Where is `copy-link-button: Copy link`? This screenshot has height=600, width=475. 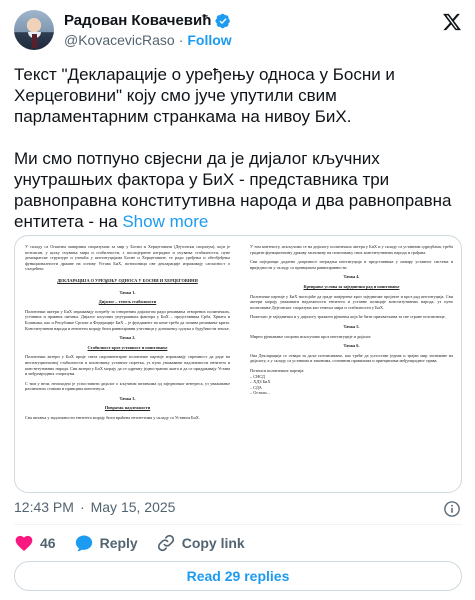
copy-link-button: Copy link is located at coordinates (200, 543).